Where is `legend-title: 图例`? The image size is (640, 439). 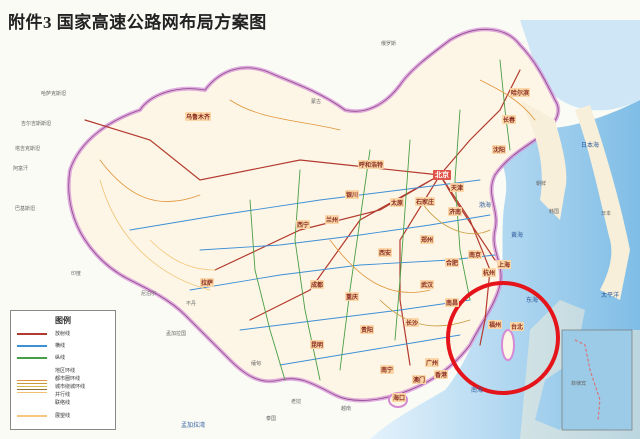 legend-title: 图例 is located at coordinates (63, 320).